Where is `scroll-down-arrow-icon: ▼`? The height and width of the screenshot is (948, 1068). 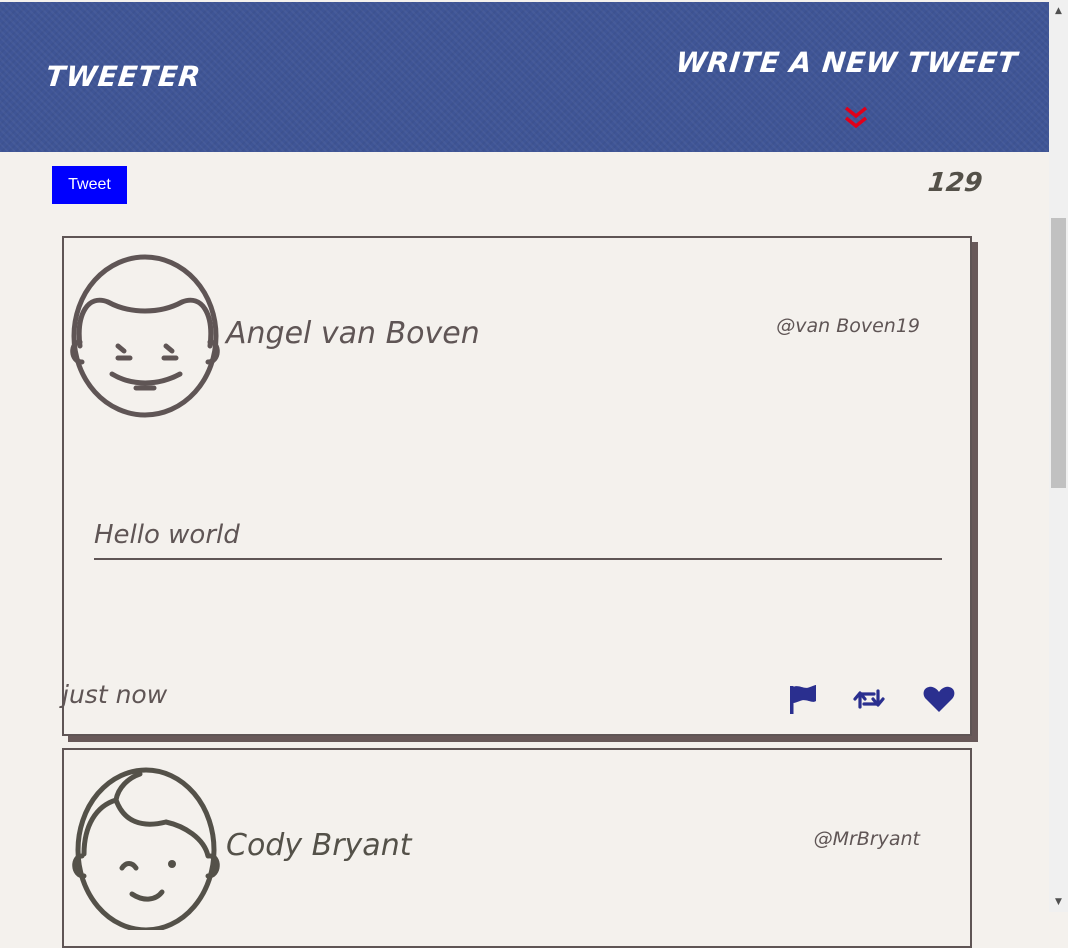 scroll-down-arrow-icon: ▼ is located at coordinates (1058, 901).